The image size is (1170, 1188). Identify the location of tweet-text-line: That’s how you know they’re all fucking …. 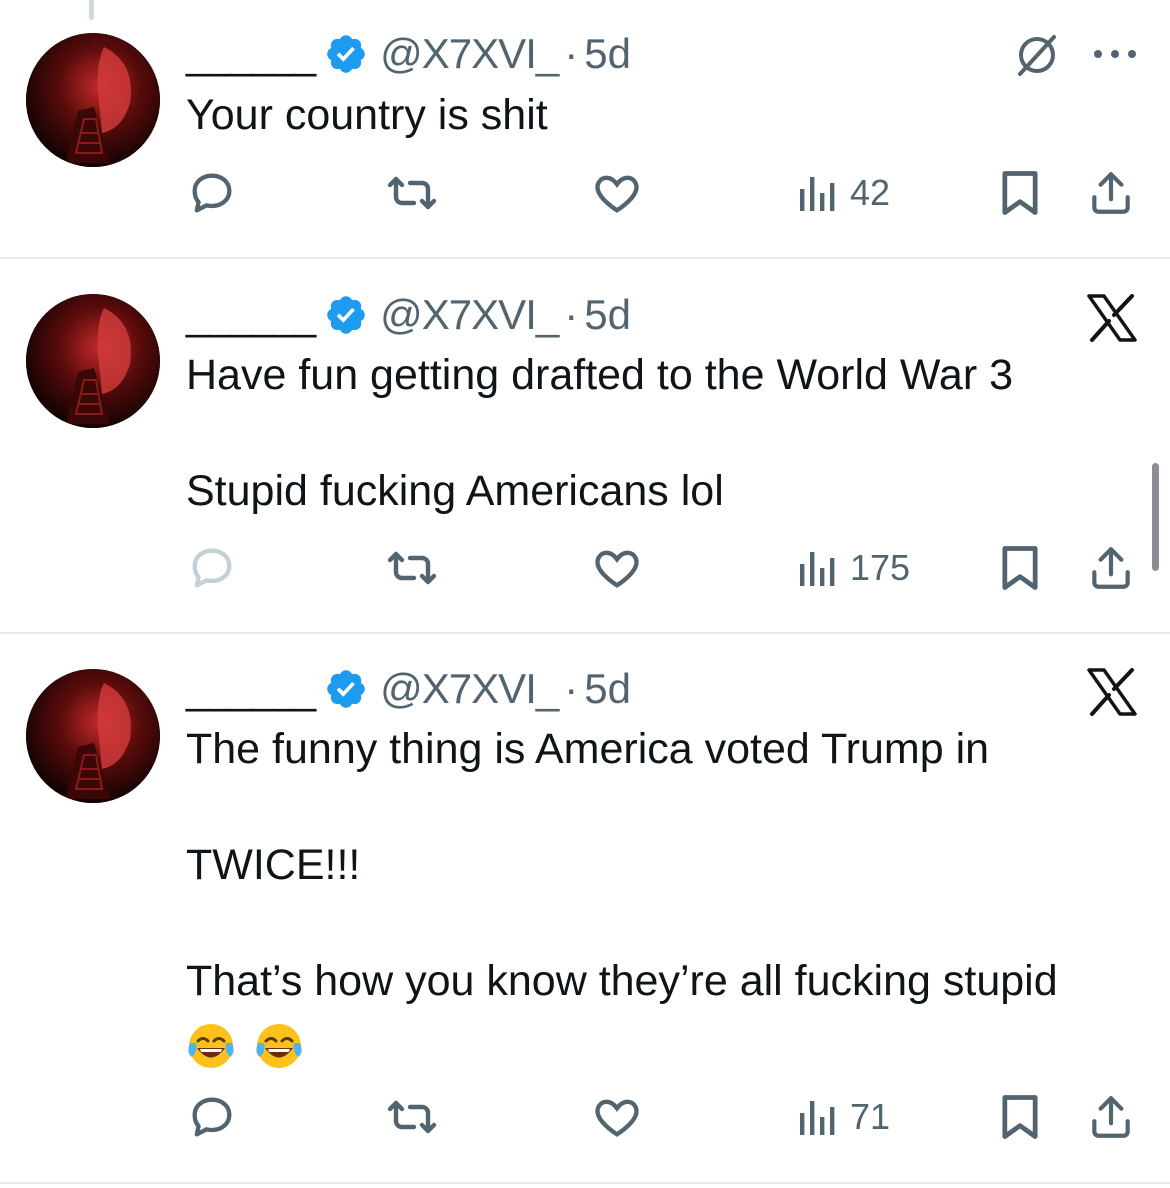
(622, 981).